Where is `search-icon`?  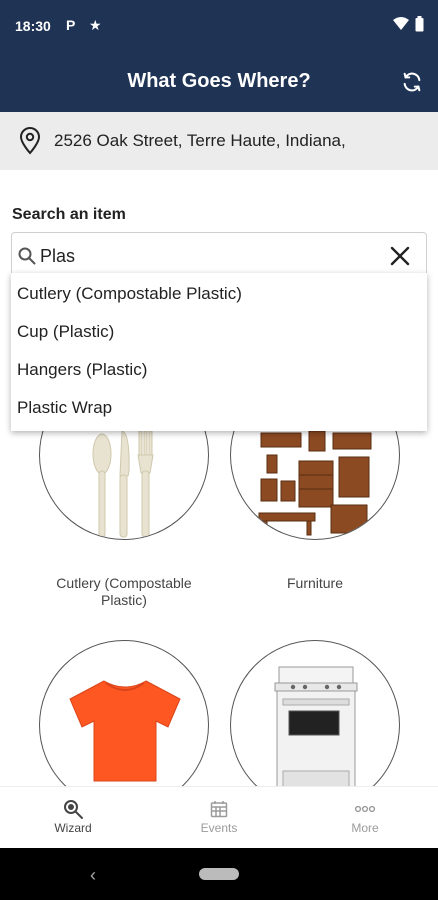
search-icon is located at coordinates (27, 256).